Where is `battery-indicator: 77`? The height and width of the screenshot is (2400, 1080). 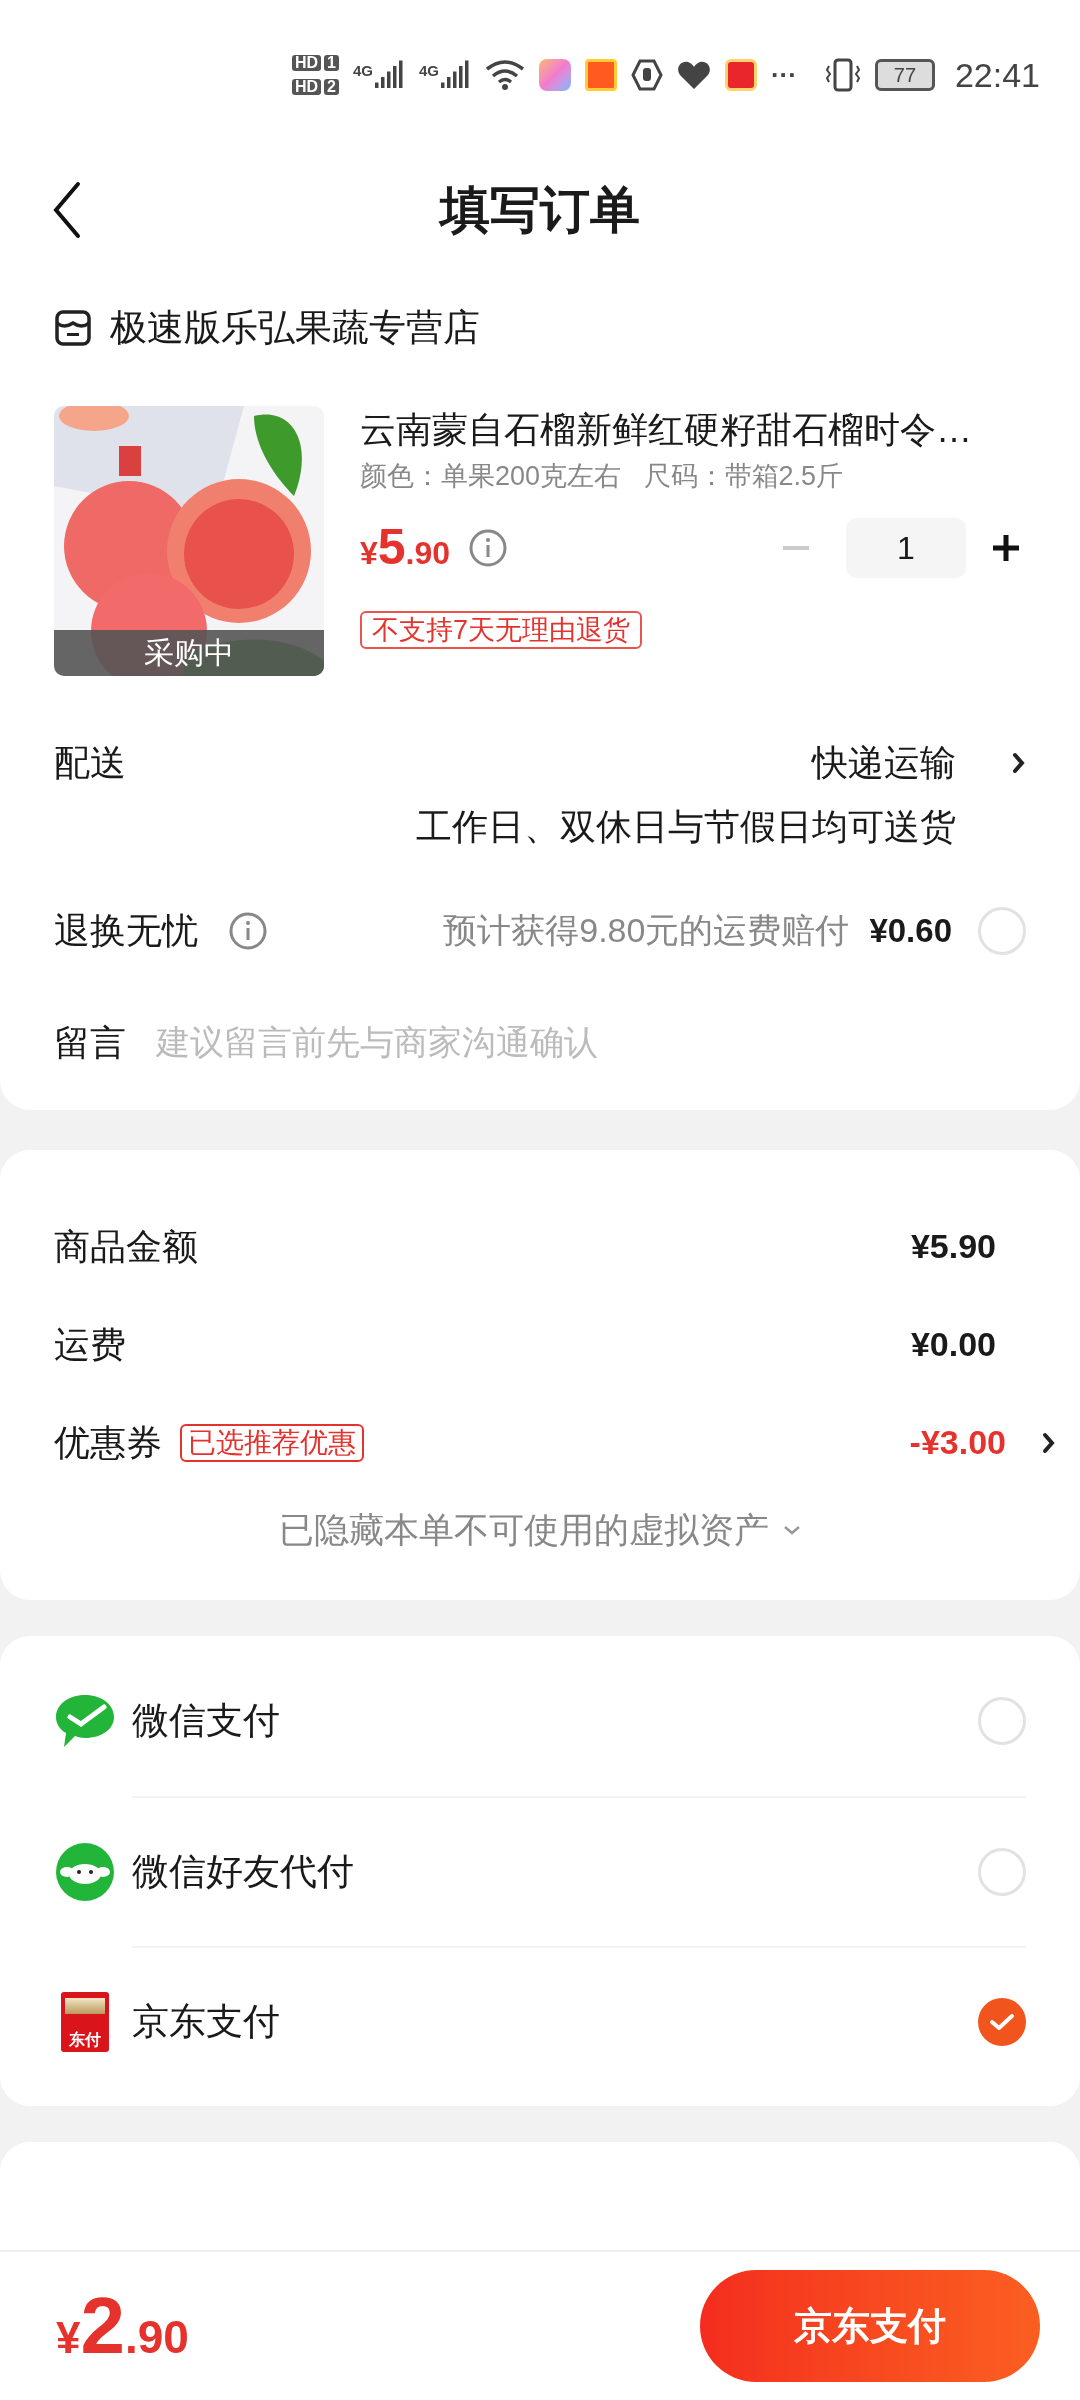
battery-indicator: 77 is located at coordinates (904, 75).